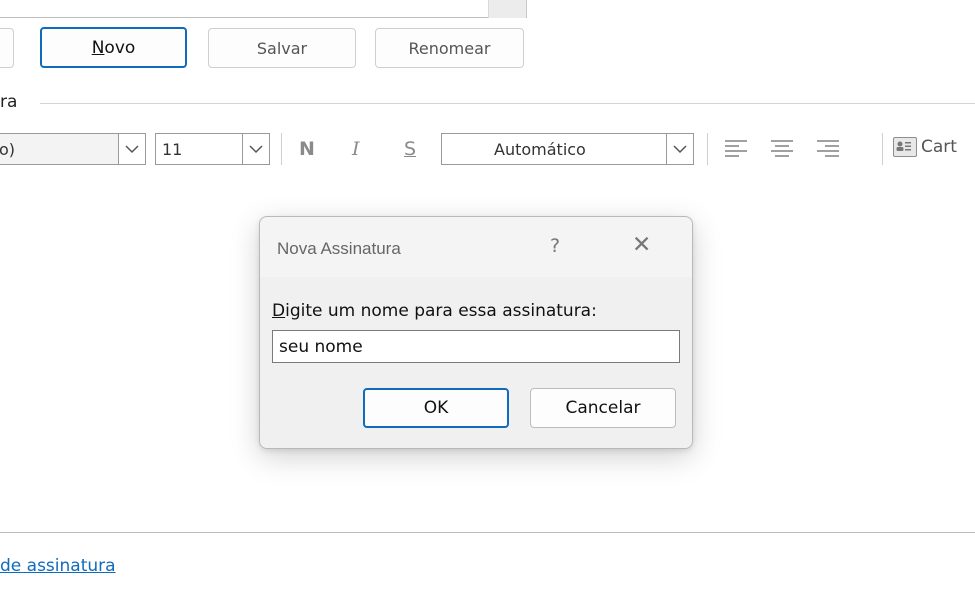 The width and height of the screenshot is (975, 592). Describe the element at coordinates (507, 9) in the screenshot. I see `list-scrollbar` at that location.